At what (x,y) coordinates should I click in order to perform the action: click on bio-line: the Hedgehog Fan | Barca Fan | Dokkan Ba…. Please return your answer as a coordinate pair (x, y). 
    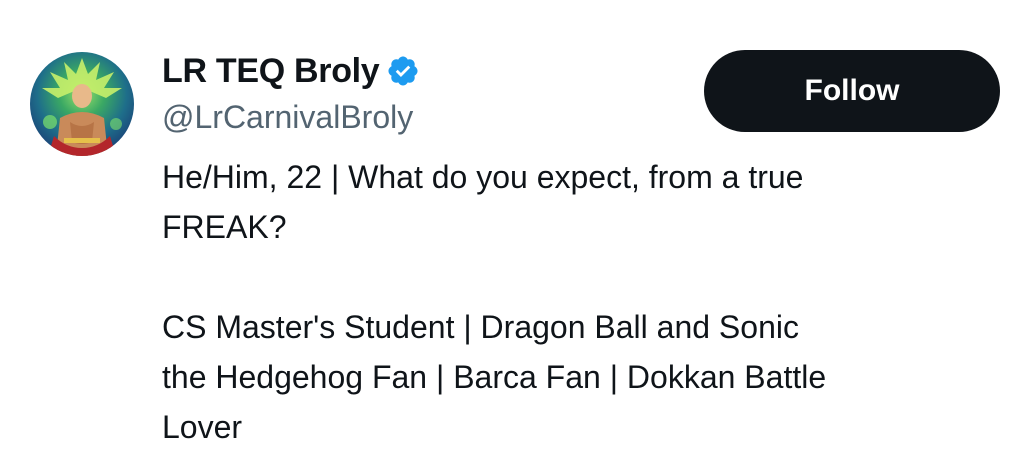
    Looking at the image, I should click on (494, 377).